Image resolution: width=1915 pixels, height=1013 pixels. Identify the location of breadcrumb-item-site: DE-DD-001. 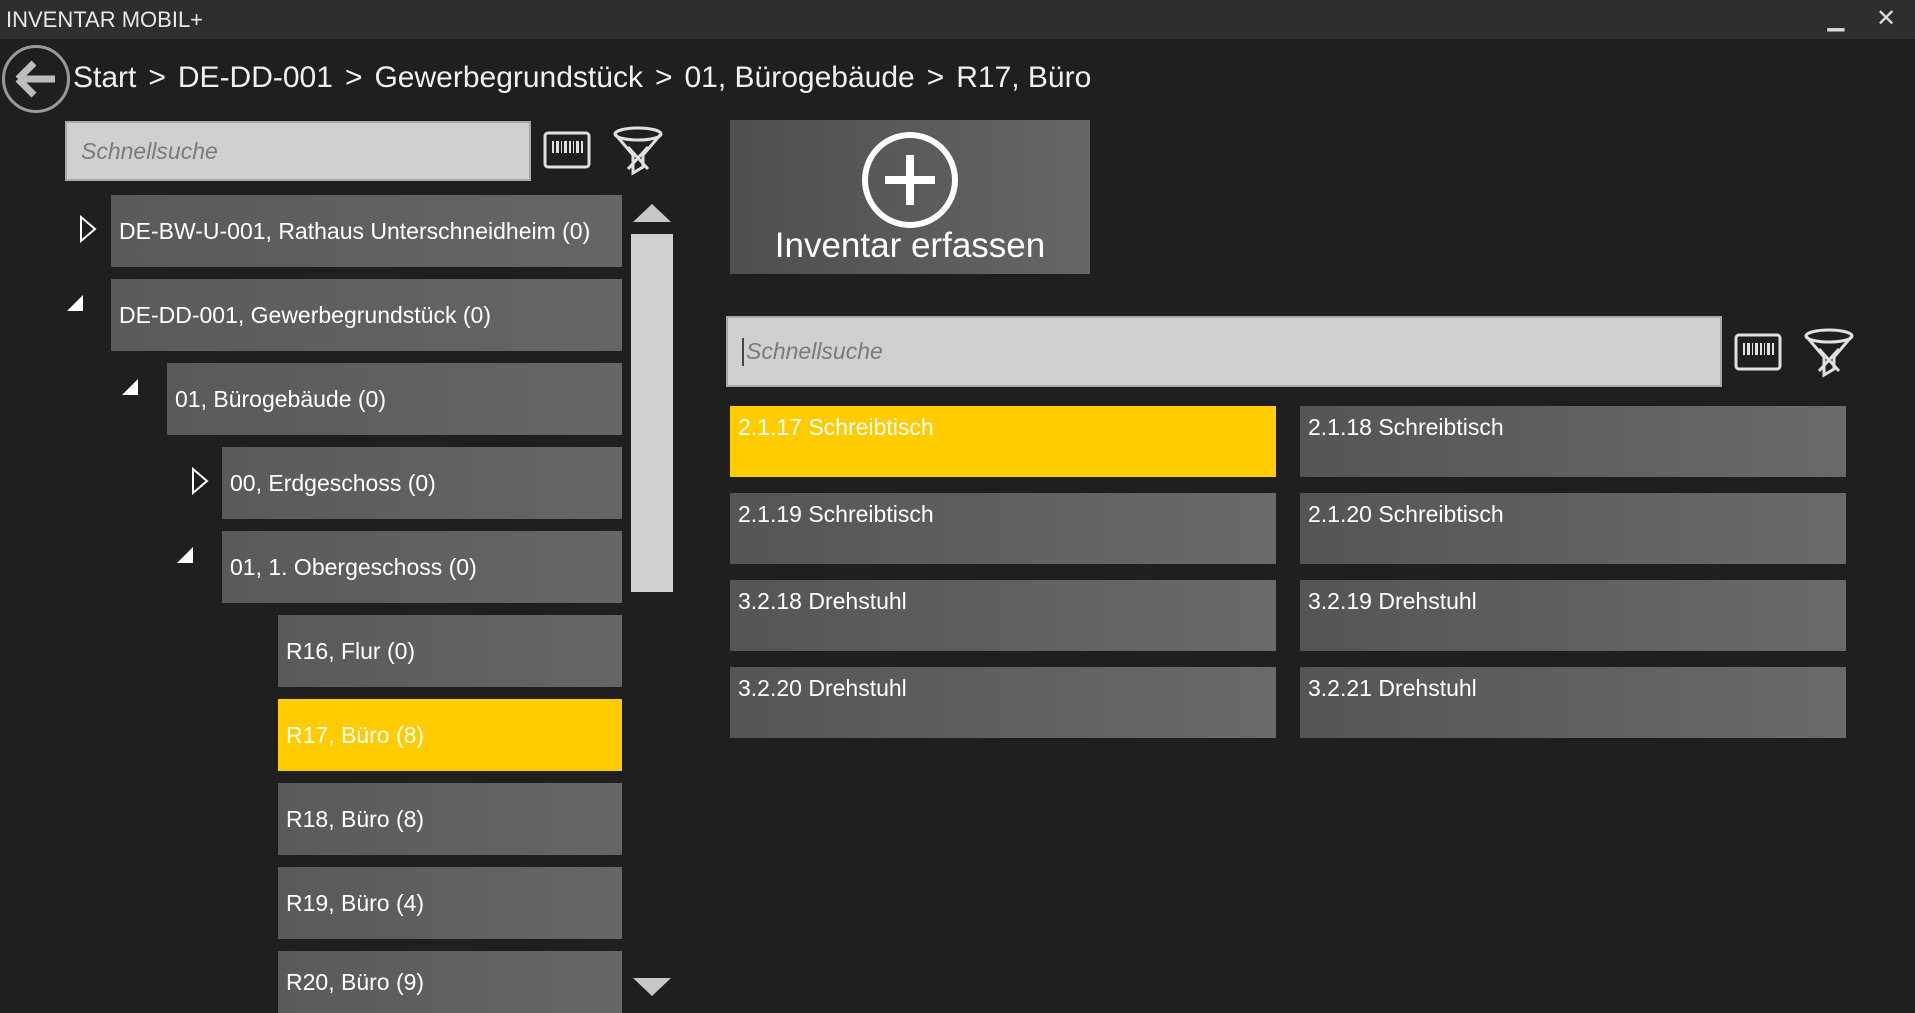
(255, 77).